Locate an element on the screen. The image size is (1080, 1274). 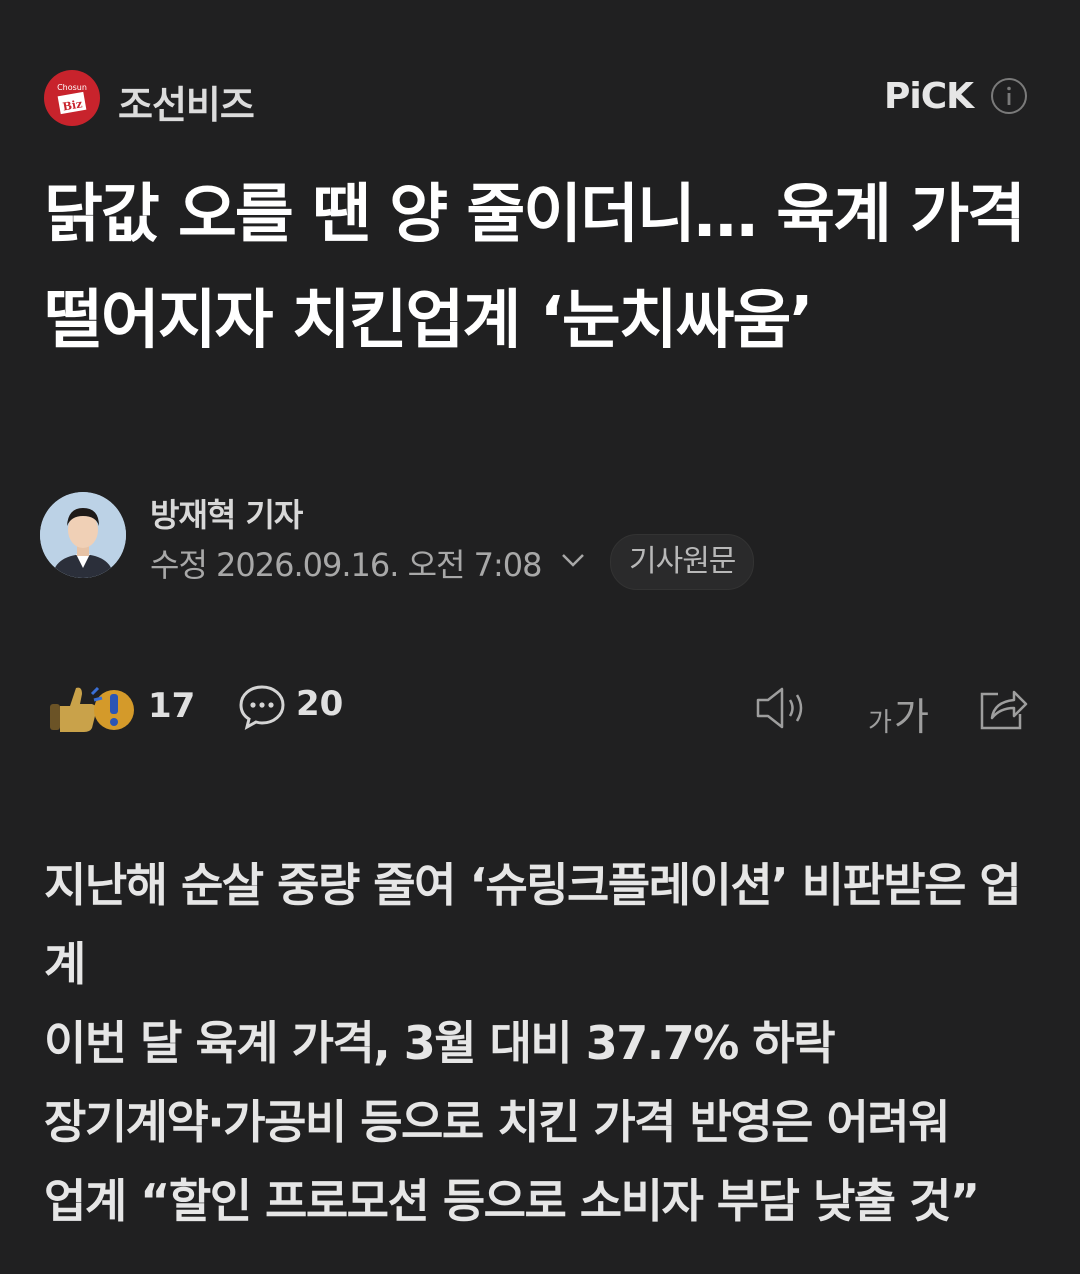
font-size-large-label: 가 is located at coordinates (911, 717).